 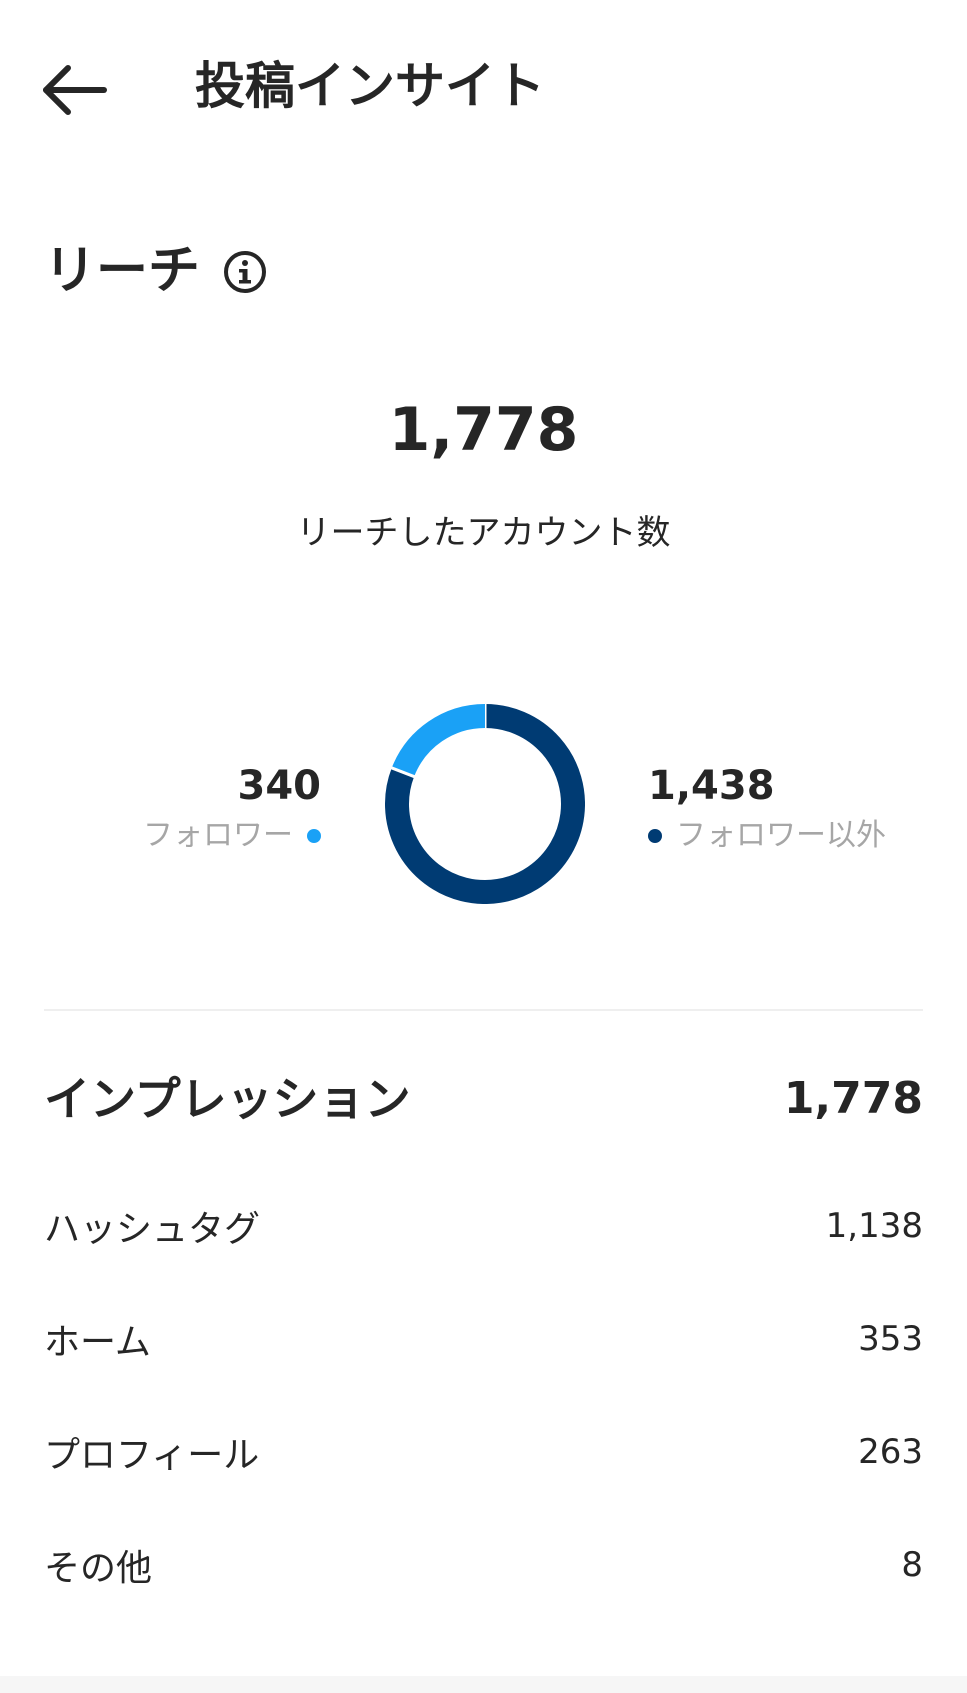 I want to click on section-divider, so click(x=483, y=1010).